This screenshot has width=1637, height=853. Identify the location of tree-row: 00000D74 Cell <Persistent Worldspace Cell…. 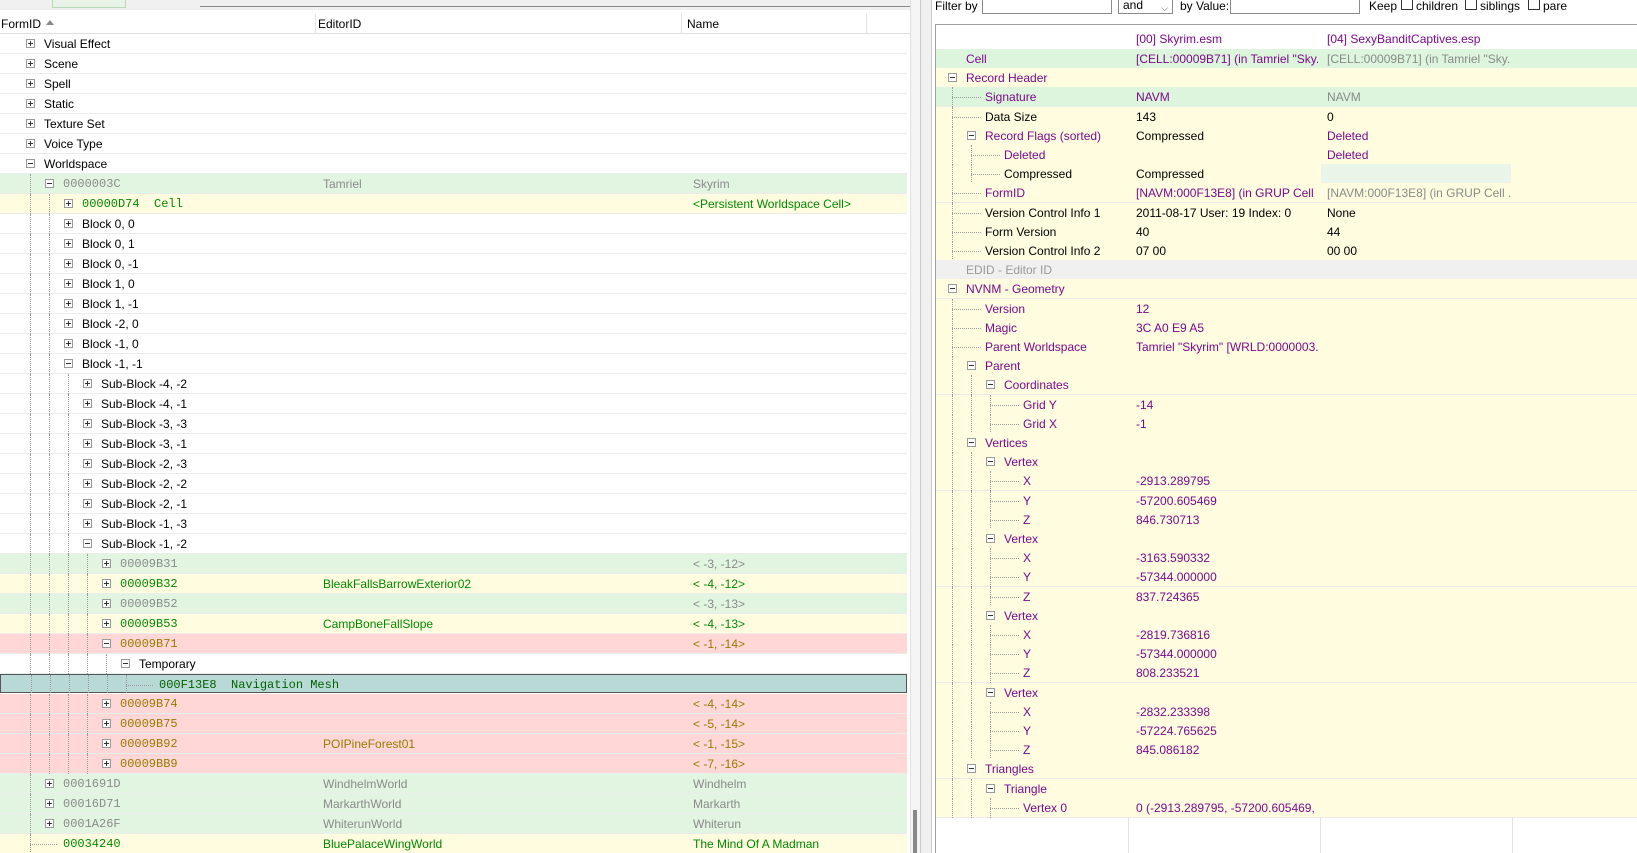
(453, 204).